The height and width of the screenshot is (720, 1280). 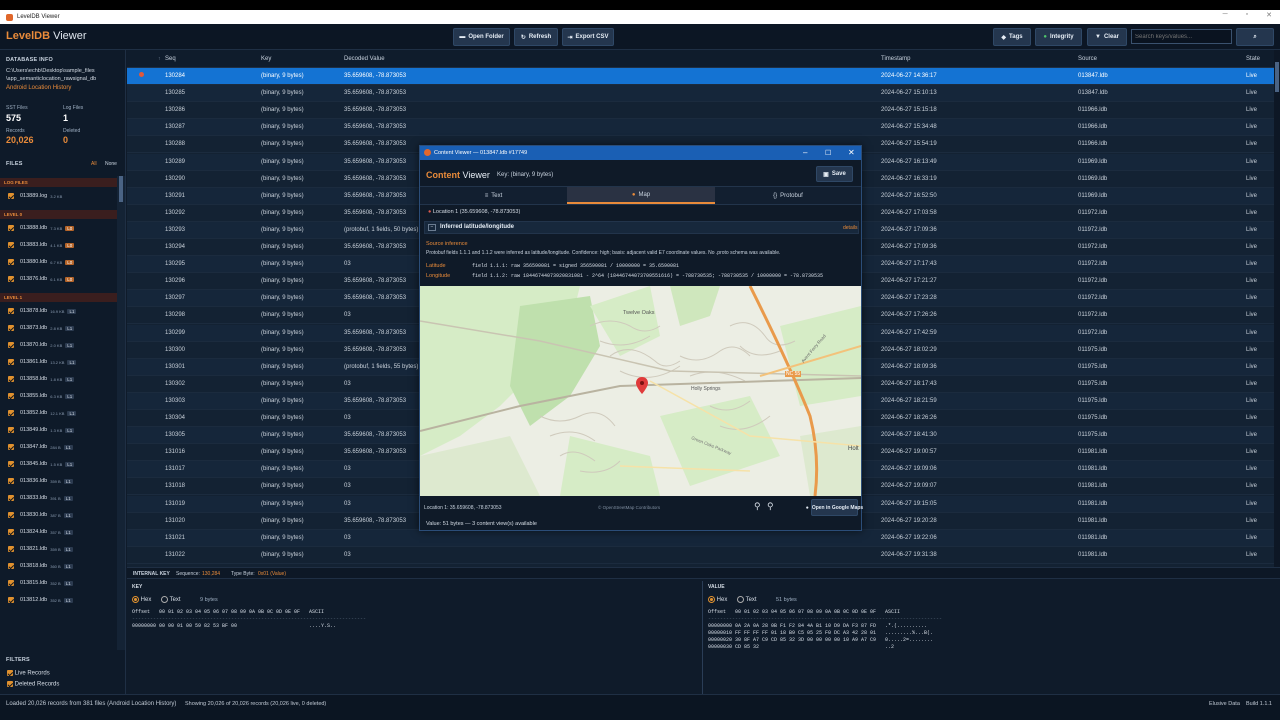 What do you see at coordinates (40, 532) in the screenshot?
I see `file-item: 013824.ldb 357 B L1` at bounding box center [40, 532].